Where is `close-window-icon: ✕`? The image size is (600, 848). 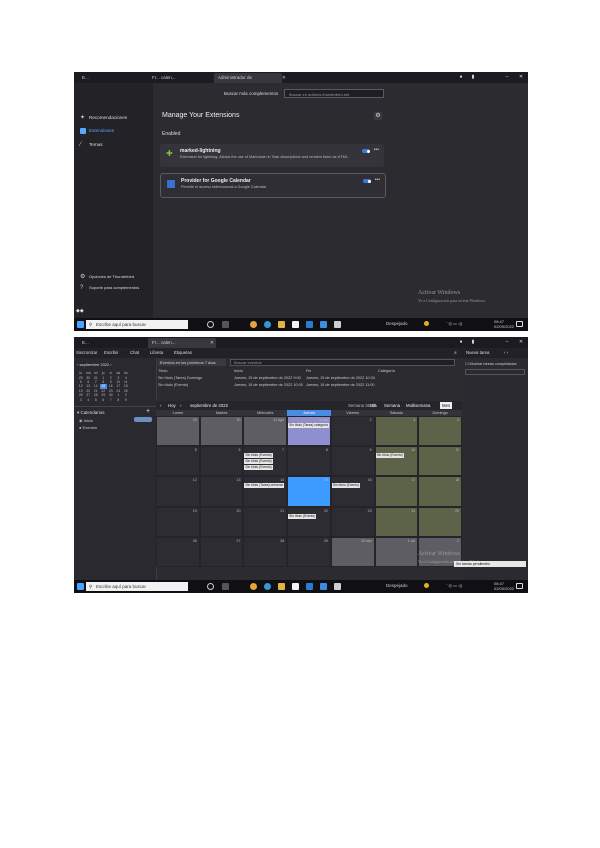 close-window-icon: ✕ is located at coordinates (521, 342).